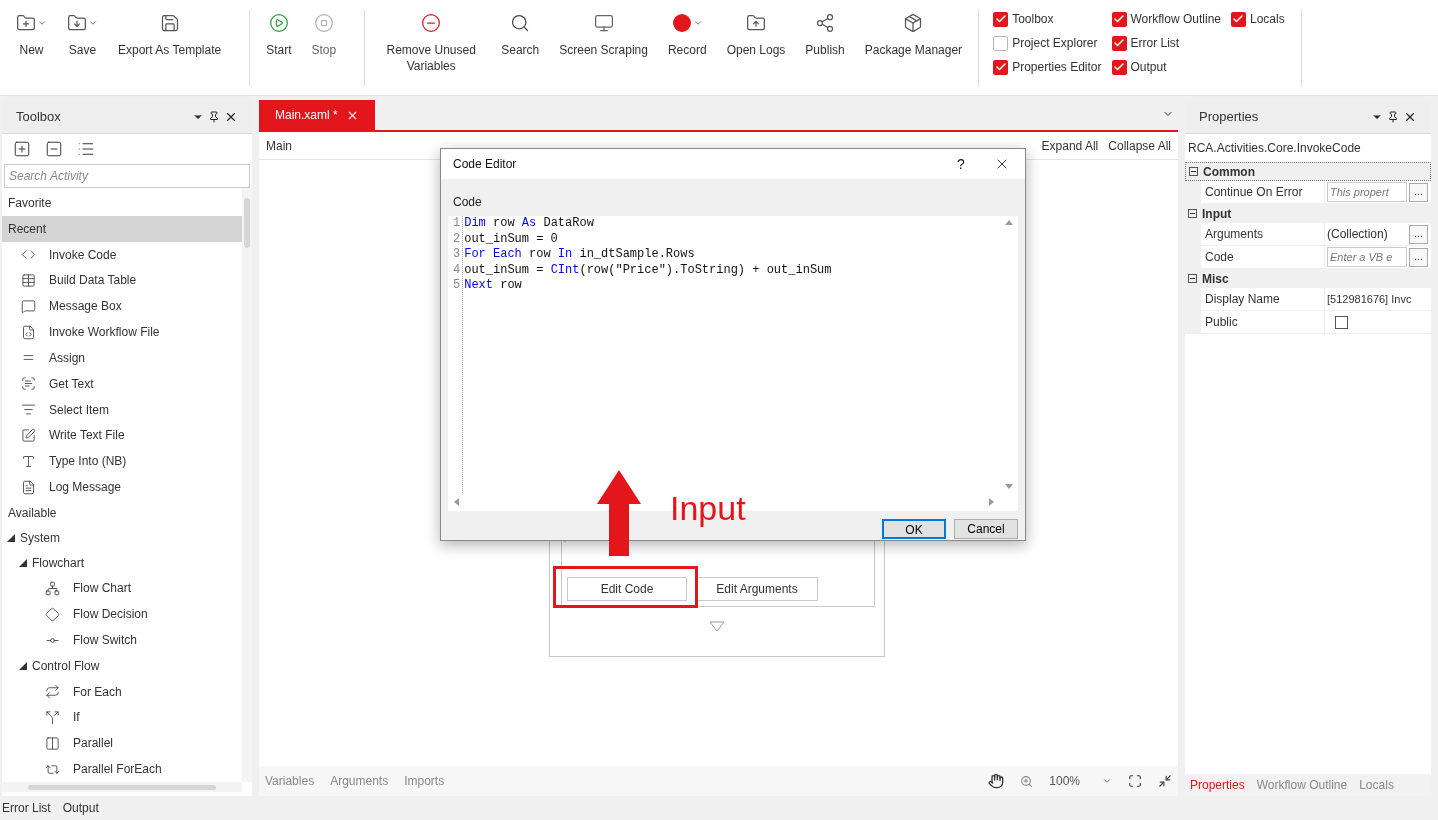  I want to click on toolbar-button: Record, so click(687, 34).